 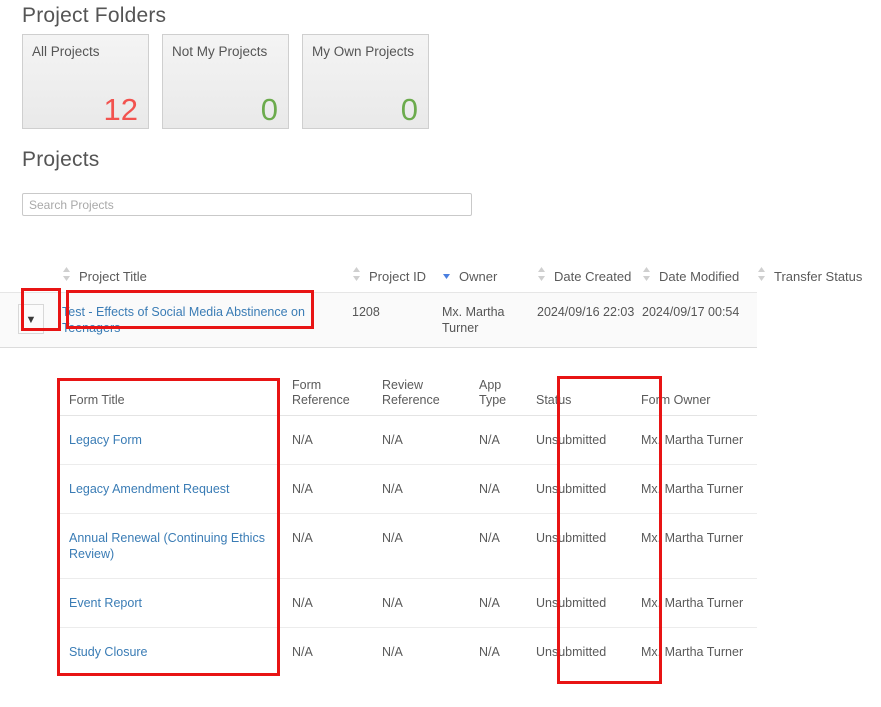 What do you see at coordinates (489, 265) in the screenshot?
I see `column-header-owner: Owner` at bounding box center [489, 265].